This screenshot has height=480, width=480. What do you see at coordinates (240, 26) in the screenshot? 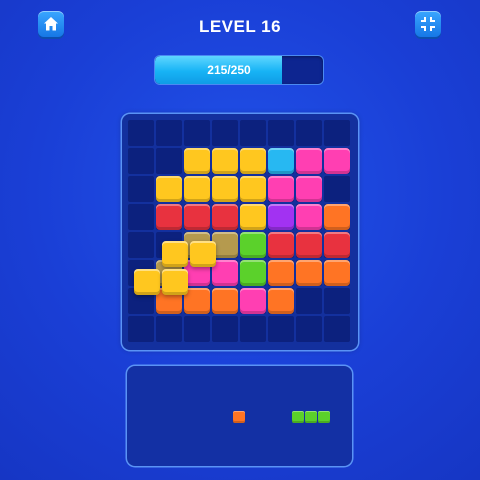
I see `level-title: LEVEL 16` at bounding box center [240, 26].